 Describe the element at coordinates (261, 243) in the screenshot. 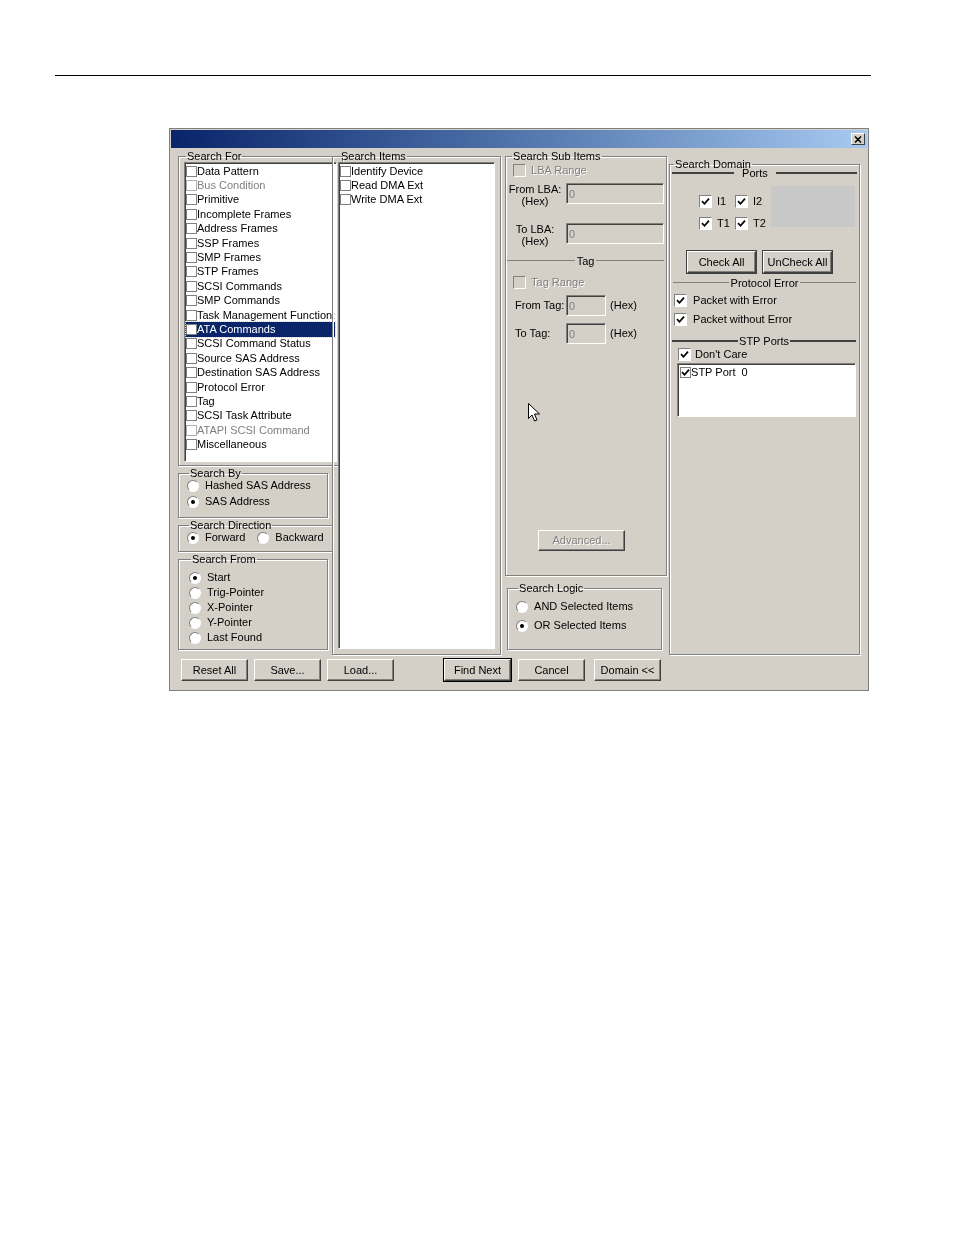

I see `list-item: SSP Frames` at that location.